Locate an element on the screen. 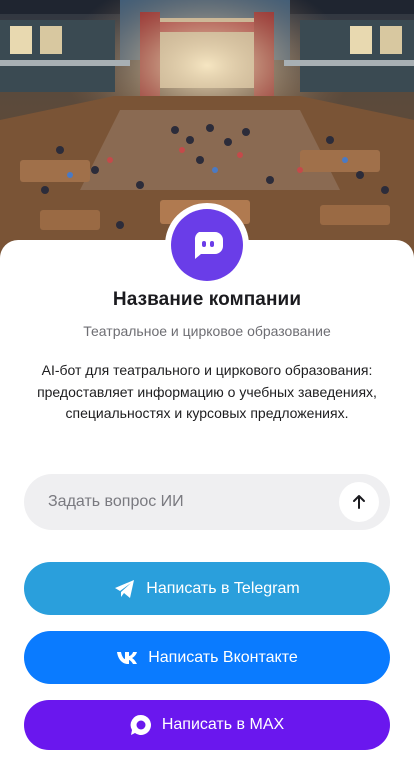  max-icon is located at coordinates (141, 725).